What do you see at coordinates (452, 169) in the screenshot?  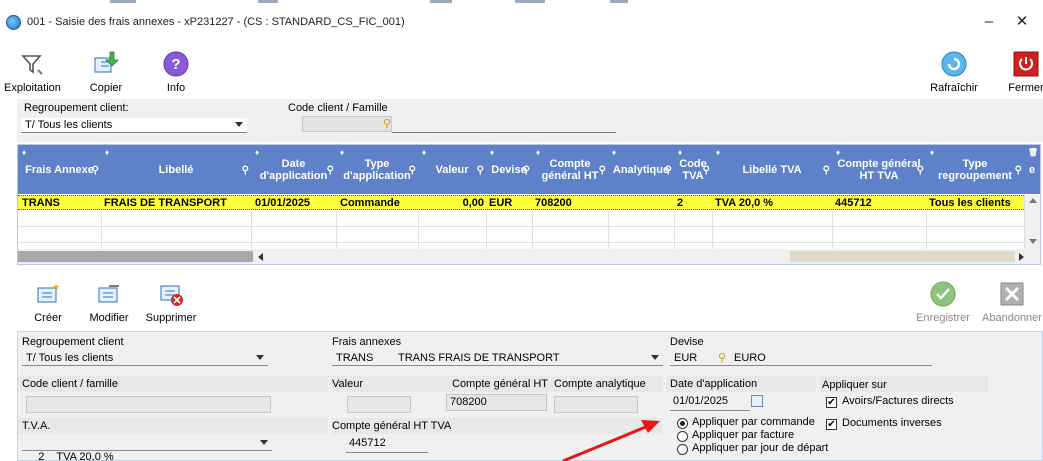 I see `col-valeur: ♦ Valeur ⚲` at bounding box center [452, 169].